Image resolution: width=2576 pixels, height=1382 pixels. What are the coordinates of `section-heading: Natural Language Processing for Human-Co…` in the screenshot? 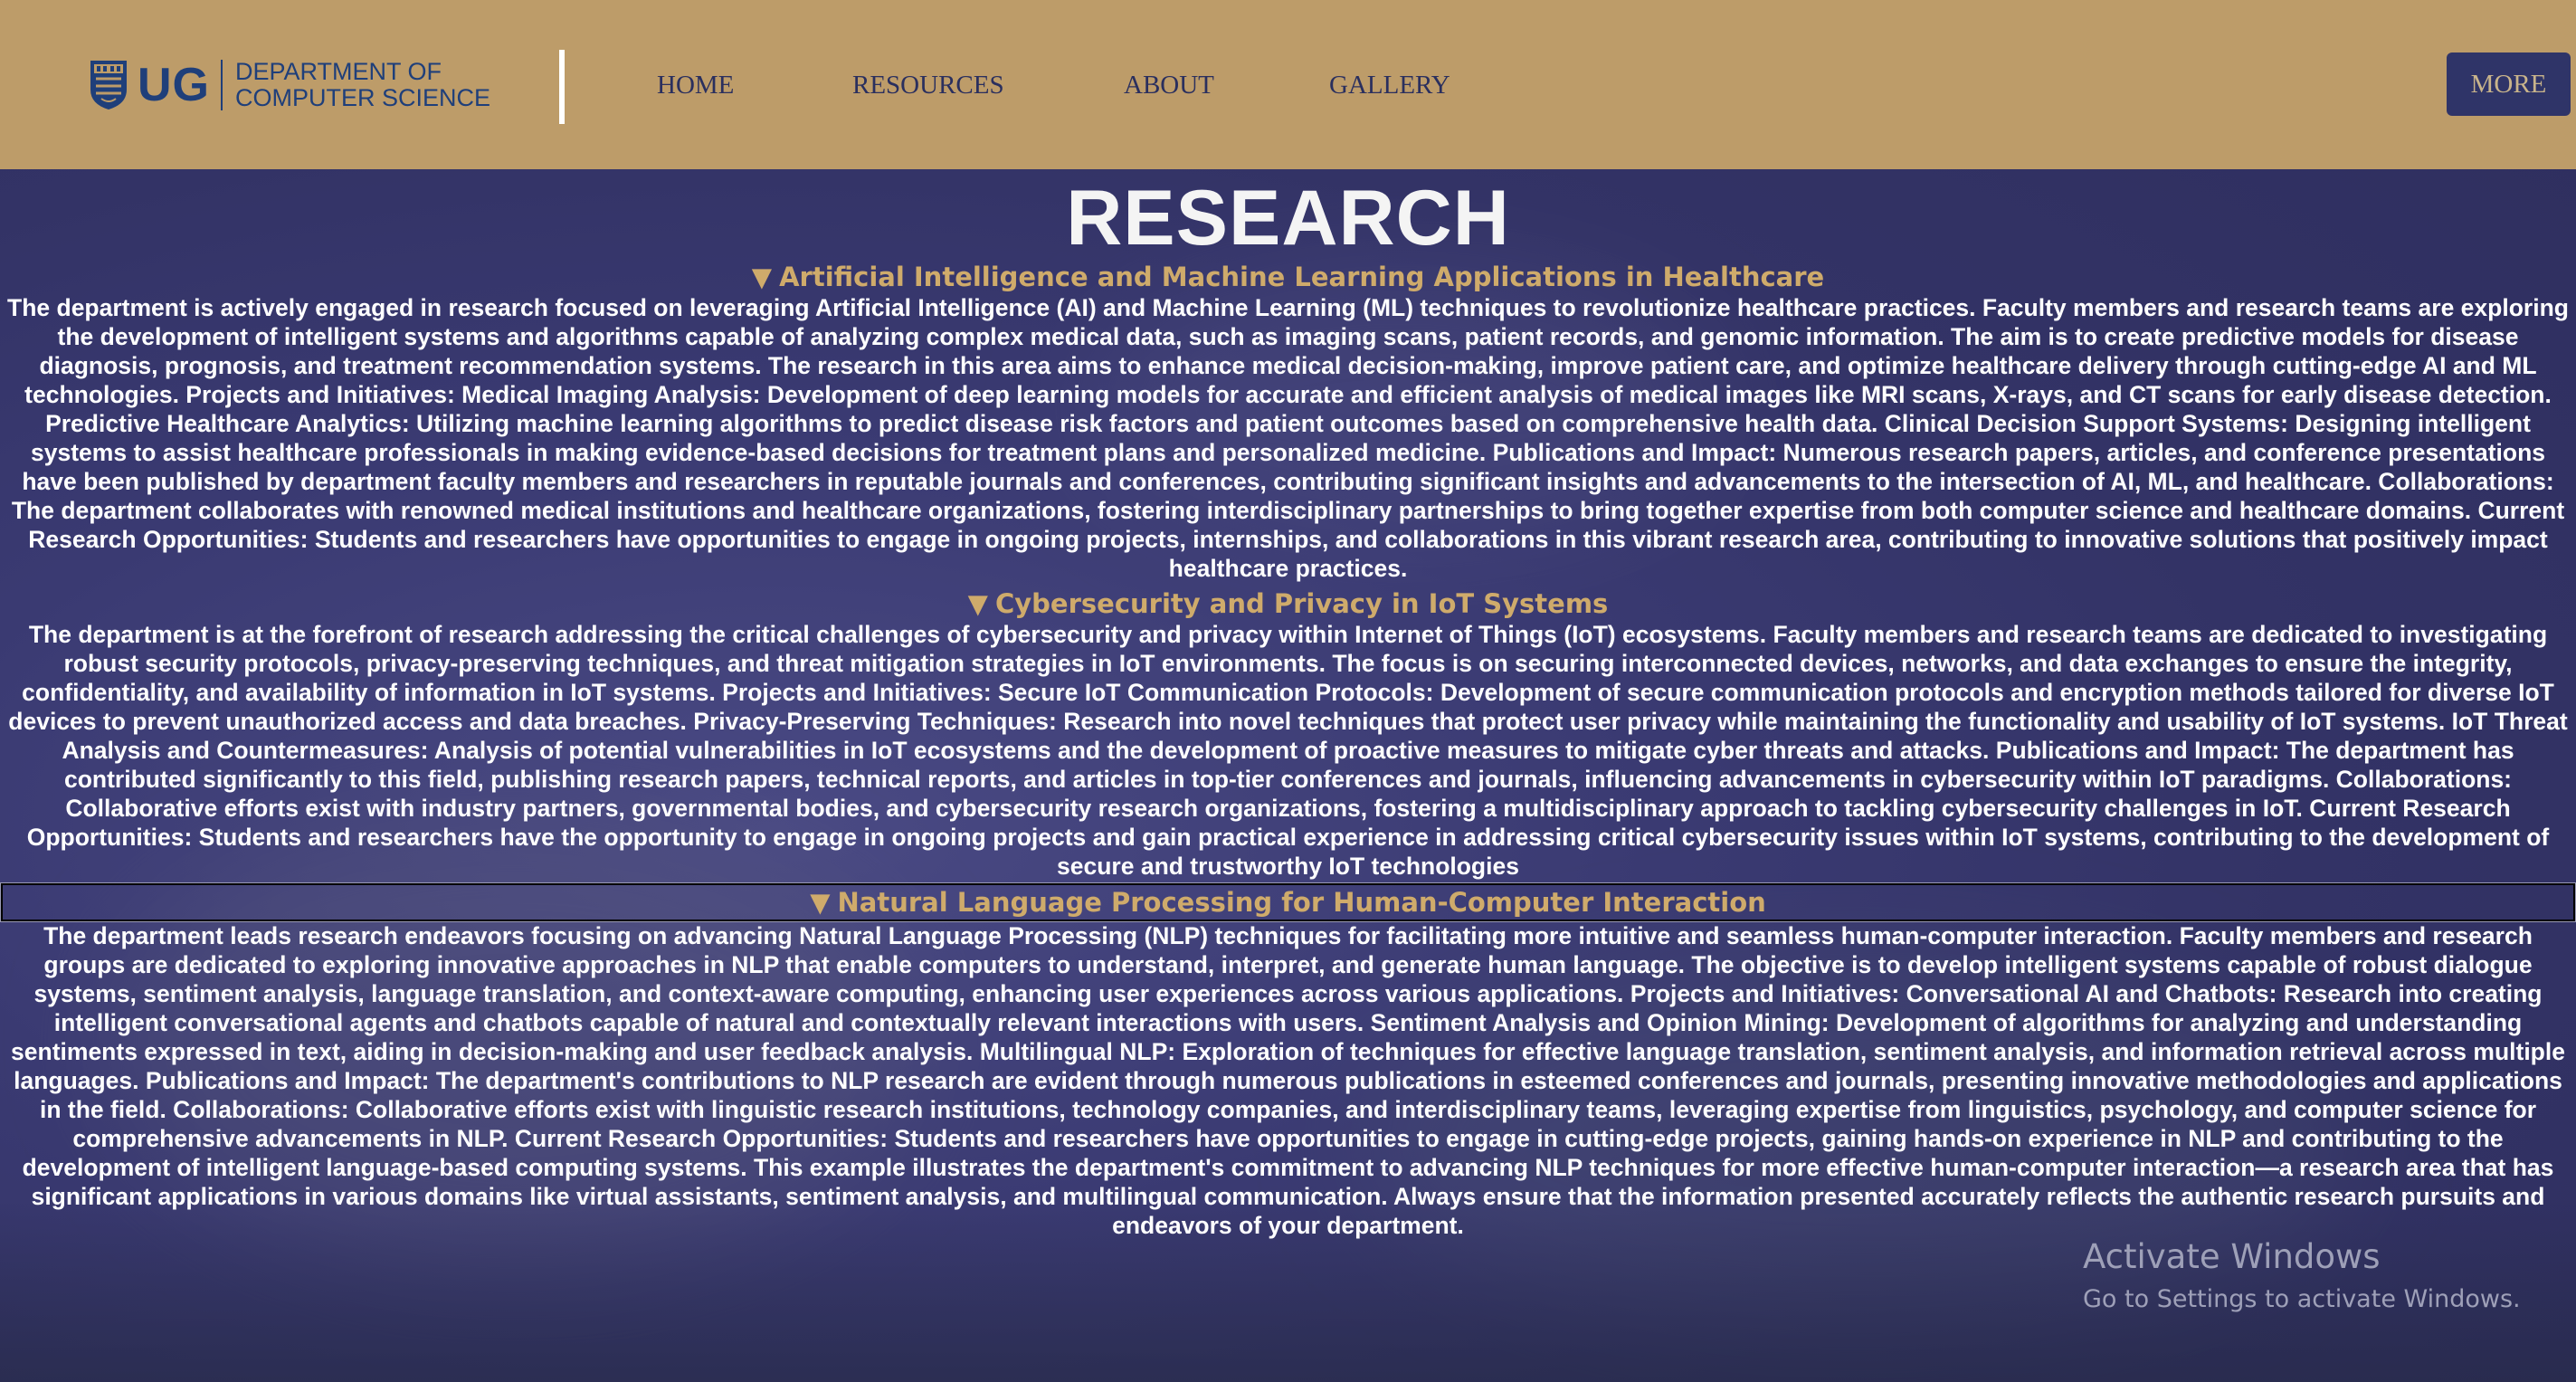 It's located at (1301, 903).